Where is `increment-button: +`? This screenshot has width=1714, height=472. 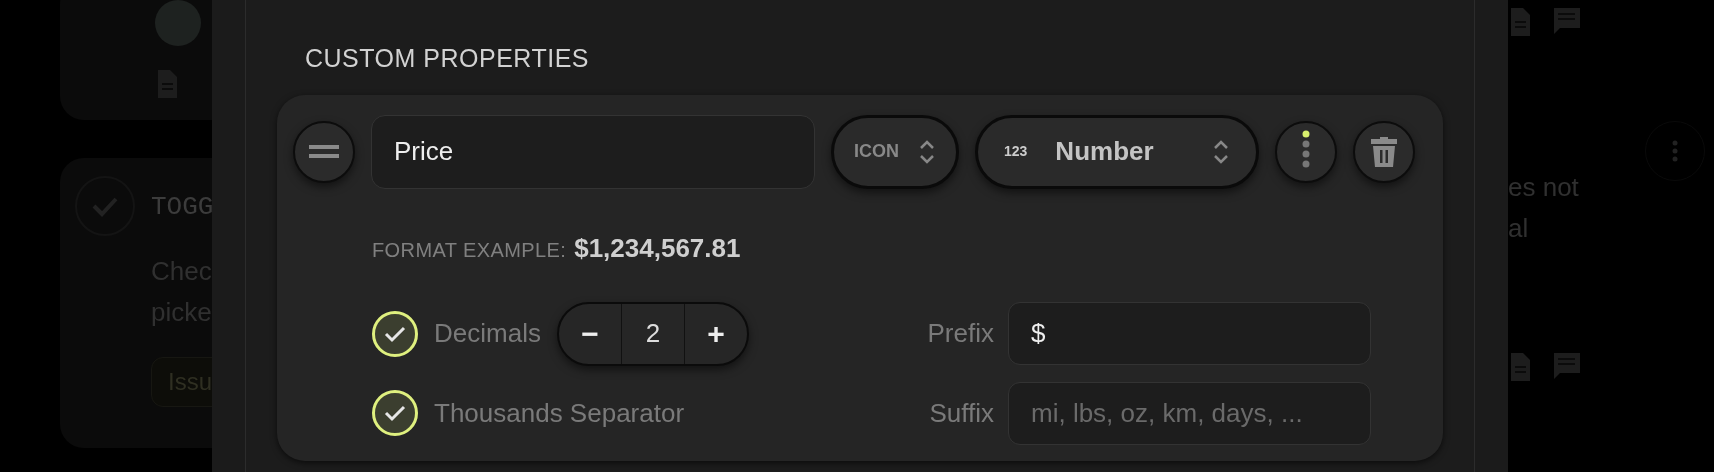 increment-button: + is located at coordinates (715, 333).